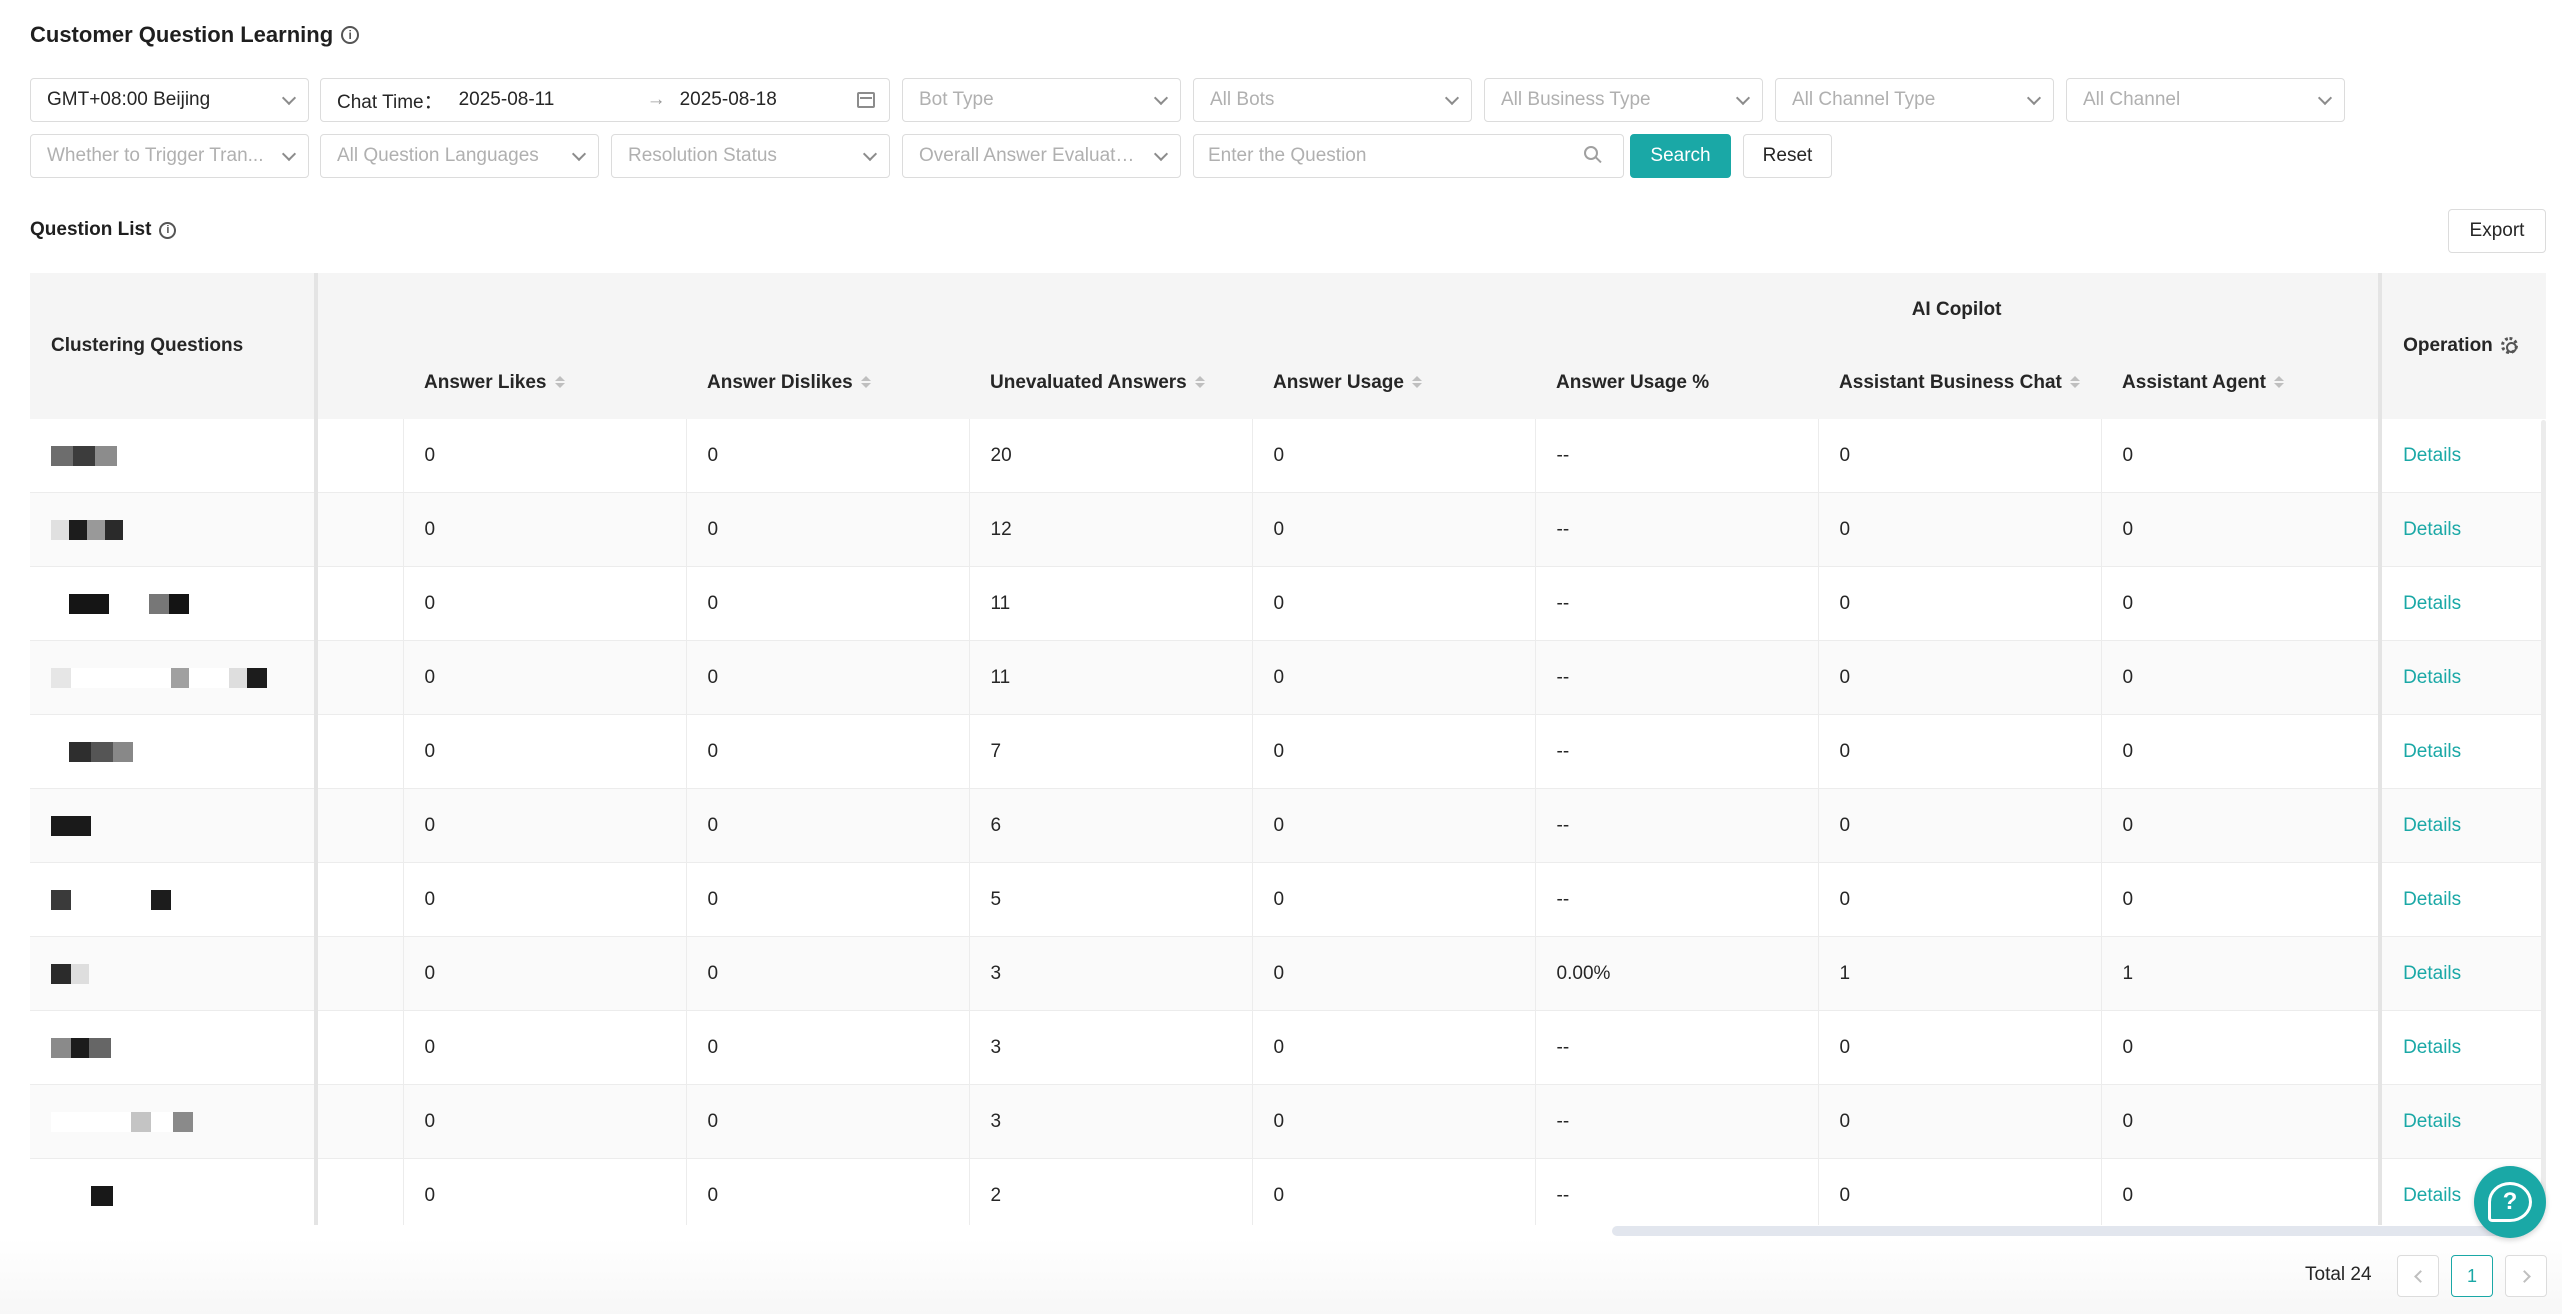 The width and height of the screenshot is (2562, 1314). I want to click on question-languages-select: All Question Languages, so click(459, 156).